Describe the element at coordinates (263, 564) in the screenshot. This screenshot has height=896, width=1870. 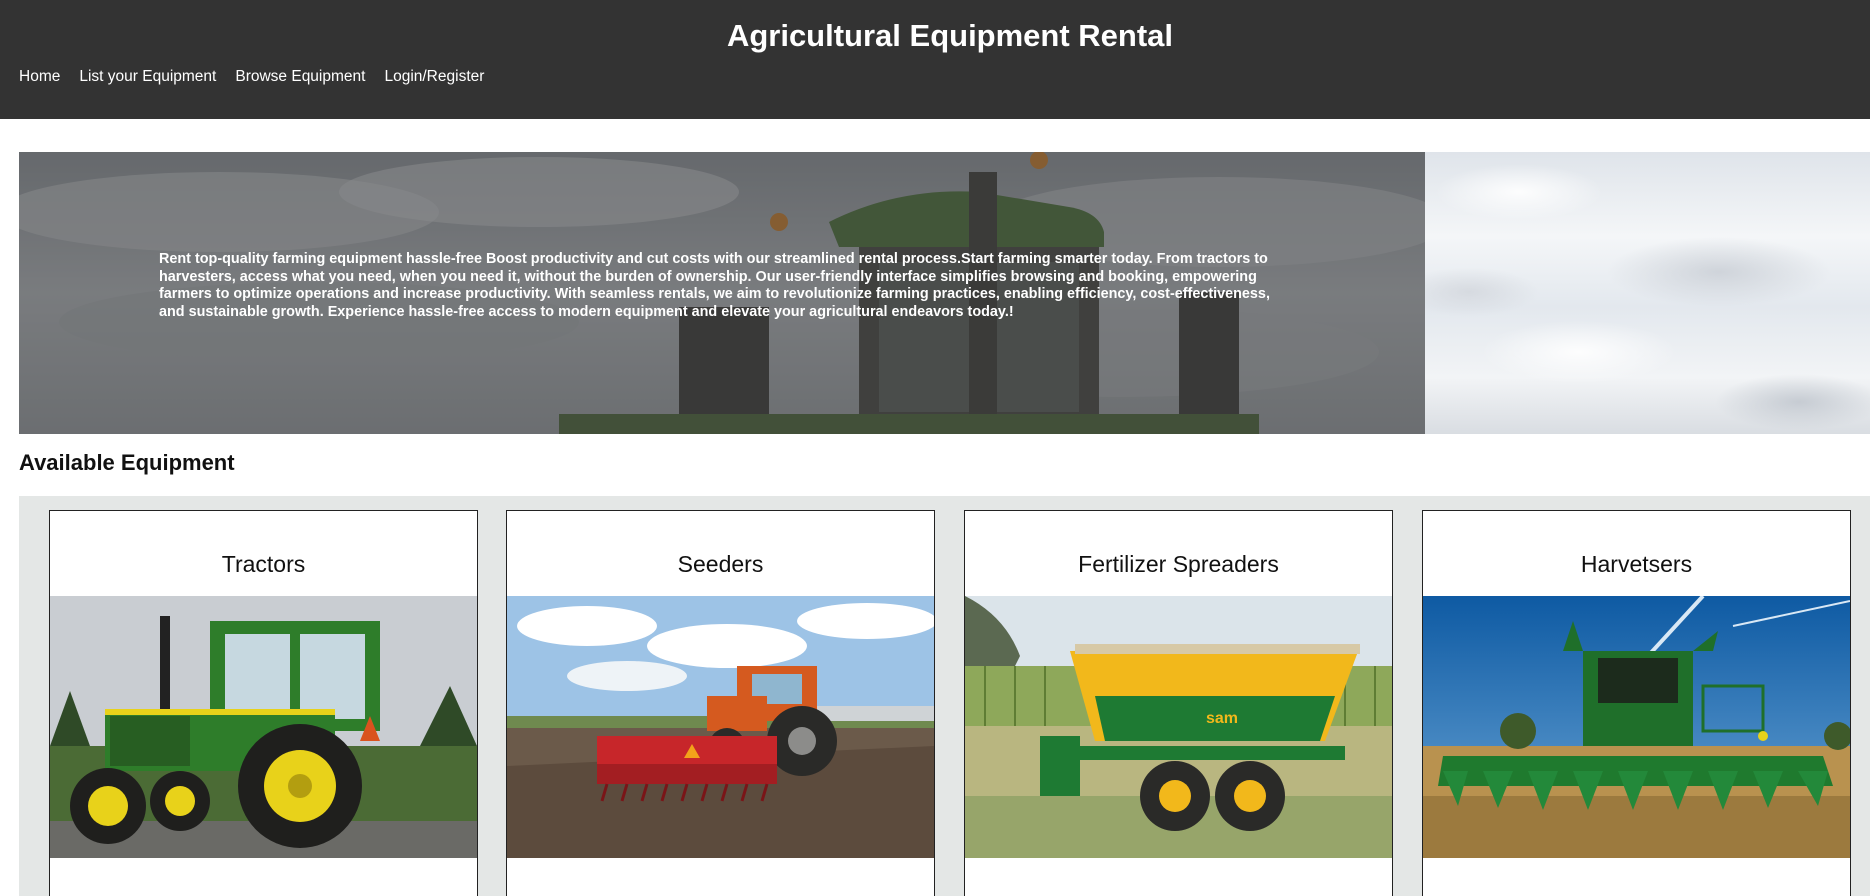
I see `equipment-card-title: Tractors` at that location.